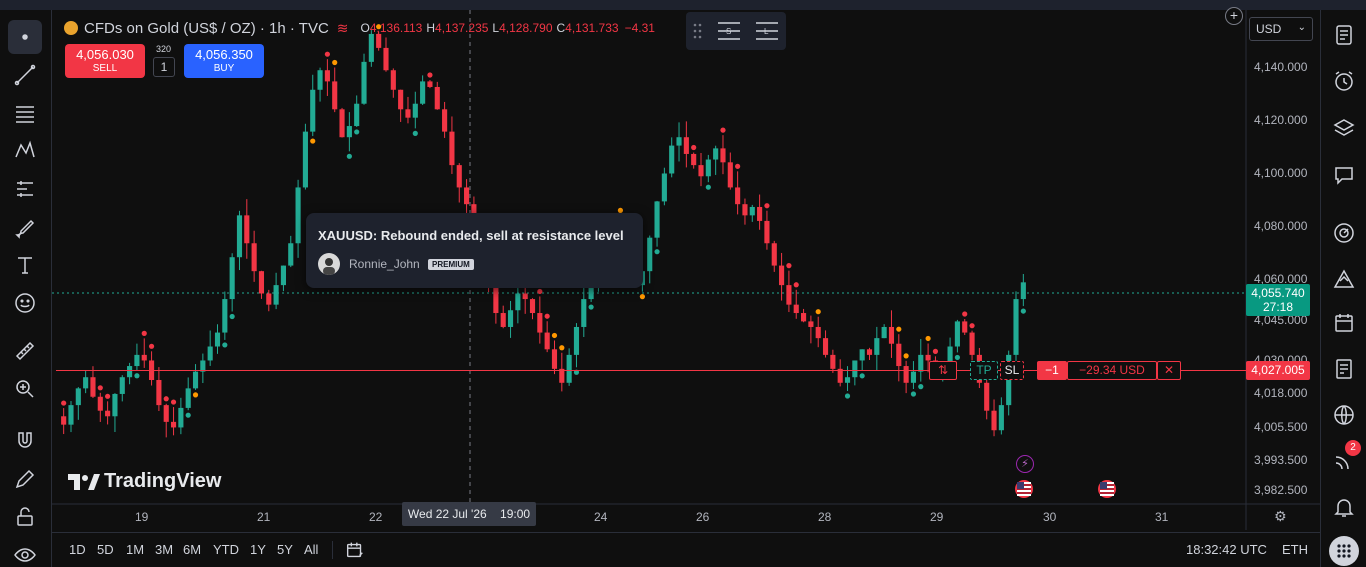 The height and width of the screenshot is (567, 1366). I want to click on cursor-tool, so click(25, 37).